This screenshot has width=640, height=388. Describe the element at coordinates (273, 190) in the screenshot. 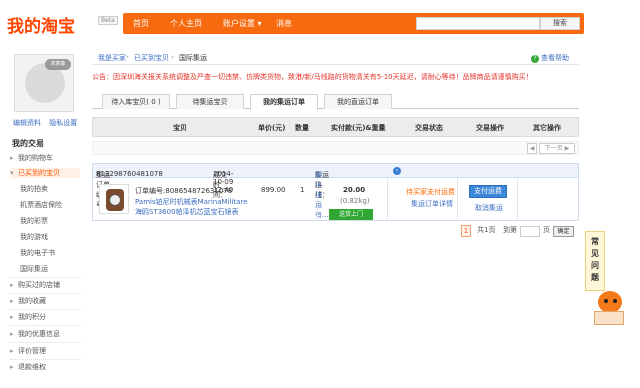

I see `unit-price: 899.00` at that location.